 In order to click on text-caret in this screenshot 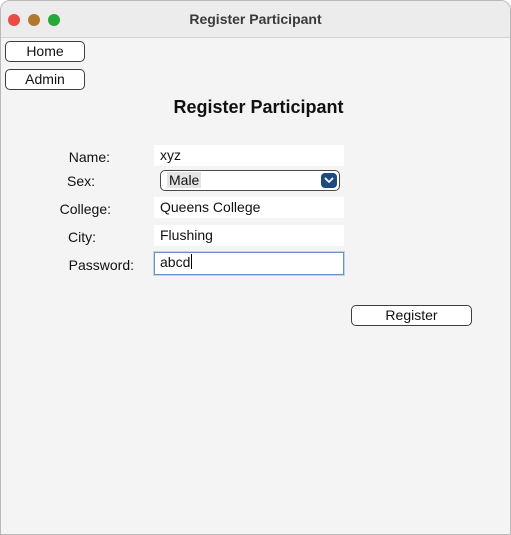, I will do `click(192, 261)`.